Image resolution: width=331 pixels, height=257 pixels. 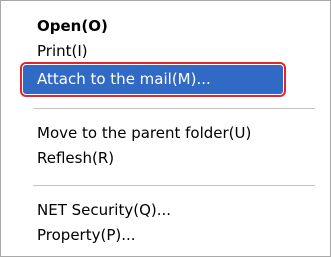 I want to click on menu-item-print: Print(I), so click(x=62, y=51).